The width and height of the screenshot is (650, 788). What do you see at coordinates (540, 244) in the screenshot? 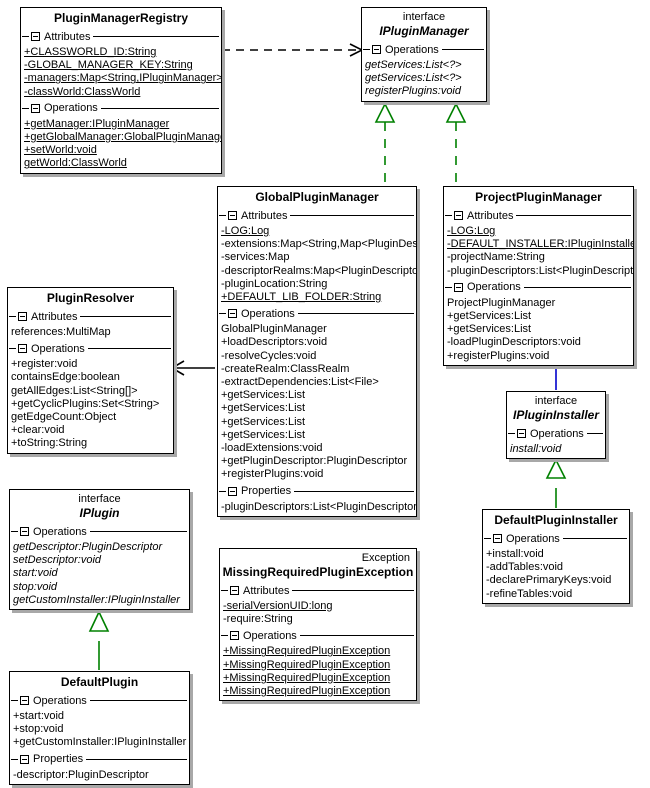
I see `attribute-item: -DEFAULT_INSTALLER:IPluginInstaller` at bounding box center [540, 244].